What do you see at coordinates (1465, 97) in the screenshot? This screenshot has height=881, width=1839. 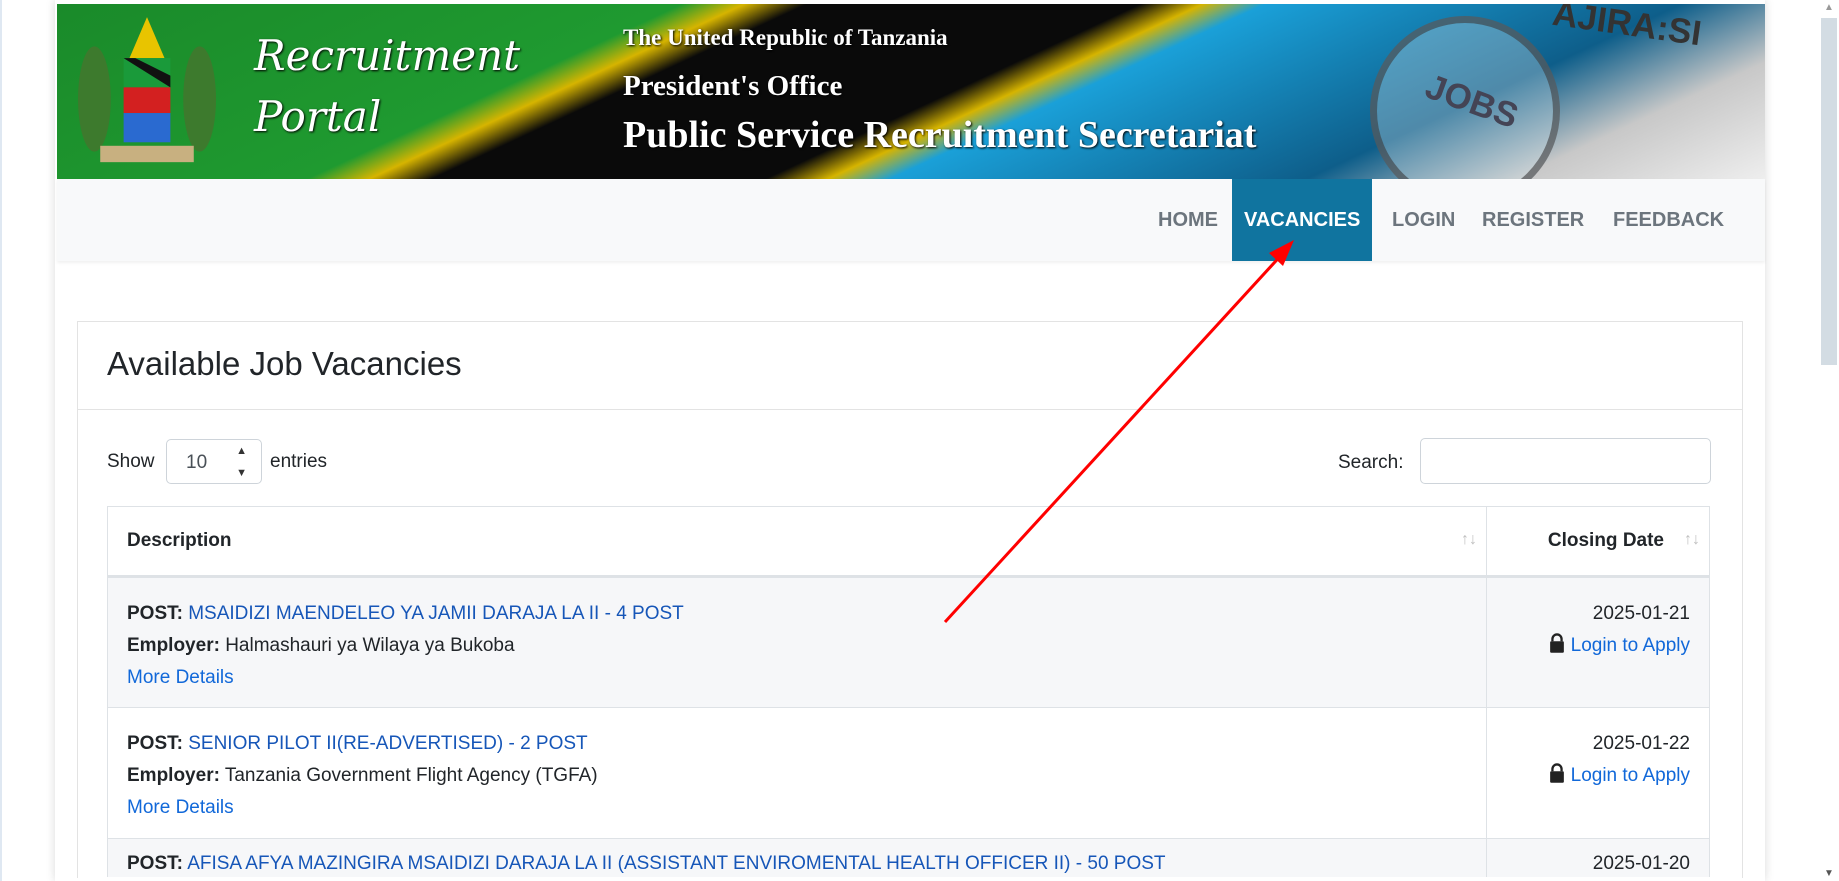 I see `magnifier-graphic: JOBS` at bounding box center [1465, 97].